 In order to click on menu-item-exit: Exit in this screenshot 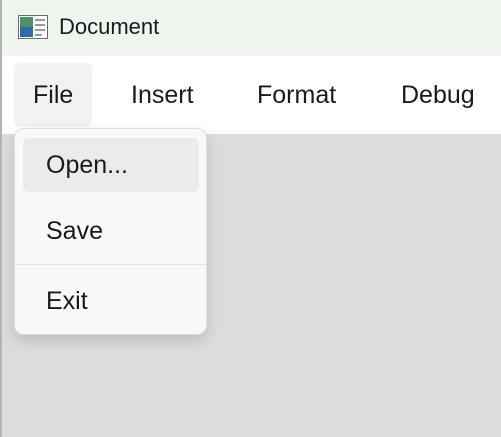, I will do `click(111, 301)`.